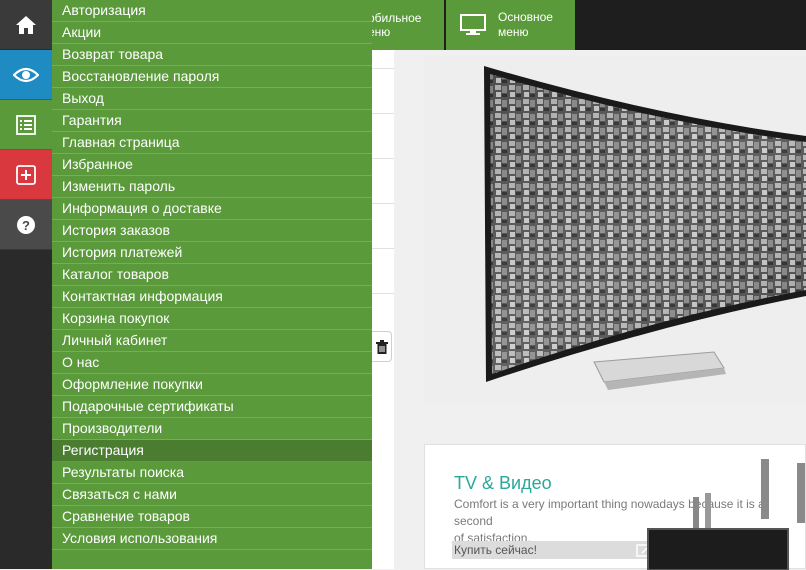 The height and width of the screenshot is (570, 806). I want to click on list-button, so click(26, 125).